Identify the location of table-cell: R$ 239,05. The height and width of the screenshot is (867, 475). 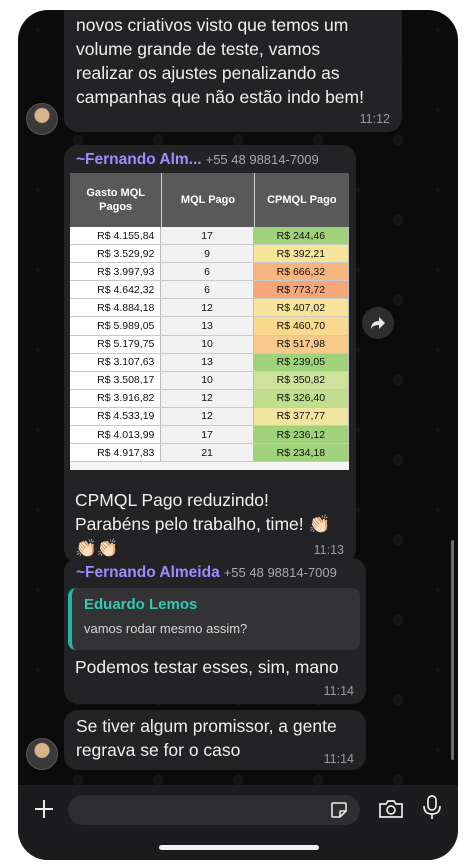
(301, 362).